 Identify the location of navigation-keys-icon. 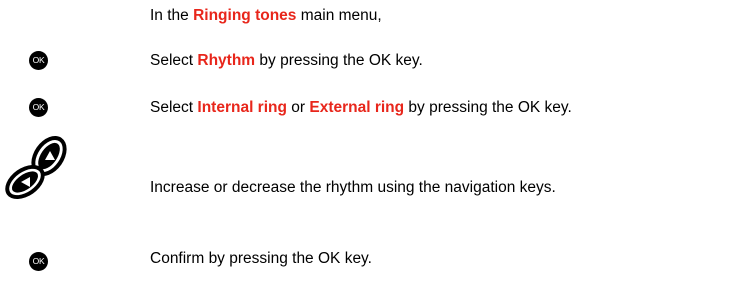
(36, 168).